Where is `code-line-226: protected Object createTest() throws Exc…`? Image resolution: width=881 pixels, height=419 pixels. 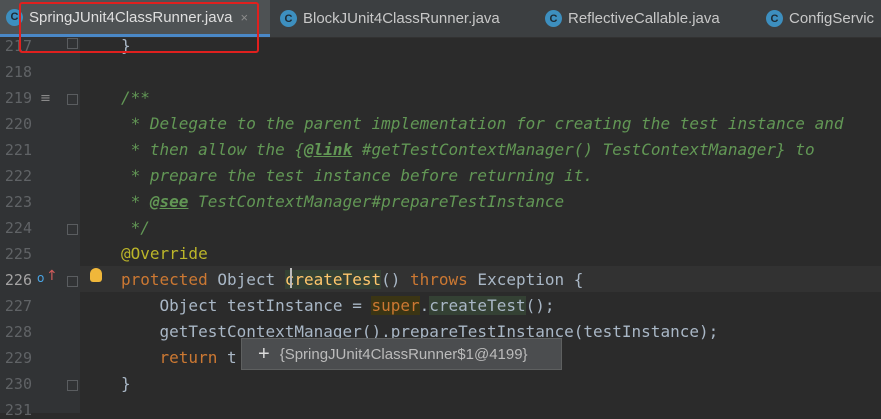
code-line-226: protected Object createTest() throws Exc… is located at coordinates (352, 279).